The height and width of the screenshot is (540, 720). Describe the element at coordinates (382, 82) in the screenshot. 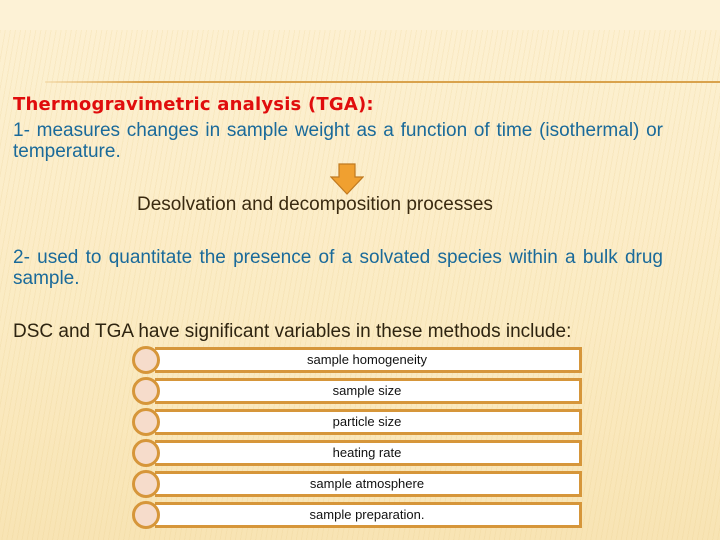

I see `title-divider` at that location.